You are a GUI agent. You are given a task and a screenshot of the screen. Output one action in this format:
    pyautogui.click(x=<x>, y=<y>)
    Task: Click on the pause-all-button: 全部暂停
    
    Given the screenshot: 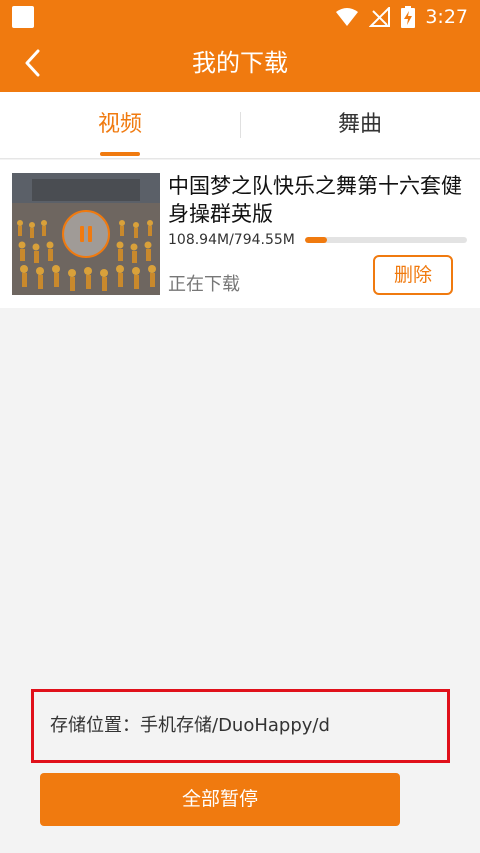 What is the action you would take?
    pyautogui.click(x=220, y=799)
    